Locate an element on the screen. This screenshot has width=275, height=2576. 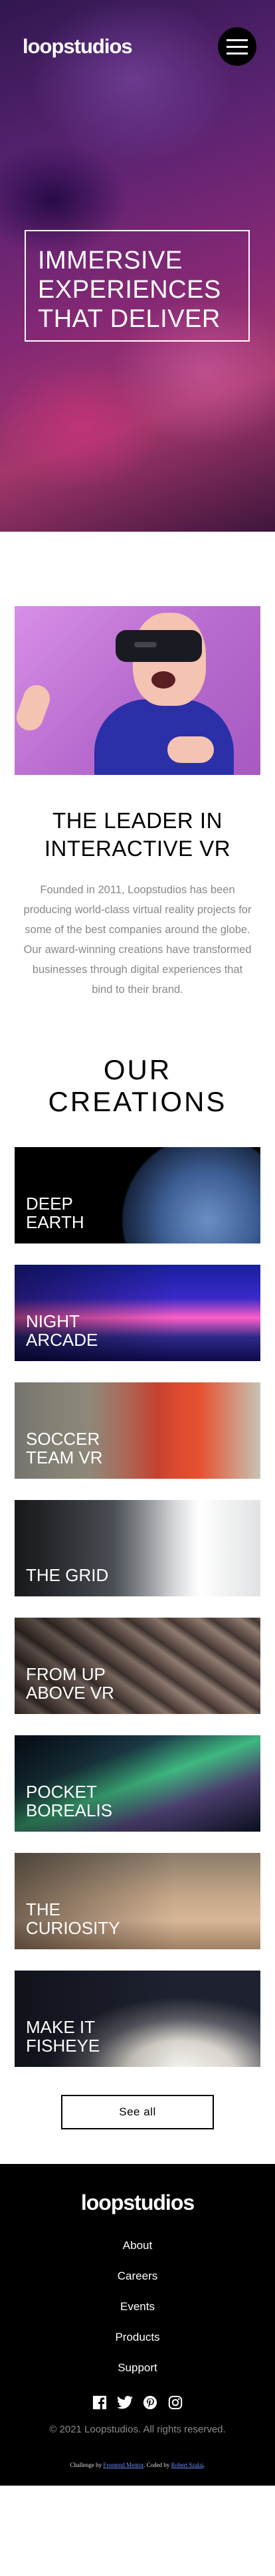
about-title: The leader in interactive VR is located at coordinates (137, 834).